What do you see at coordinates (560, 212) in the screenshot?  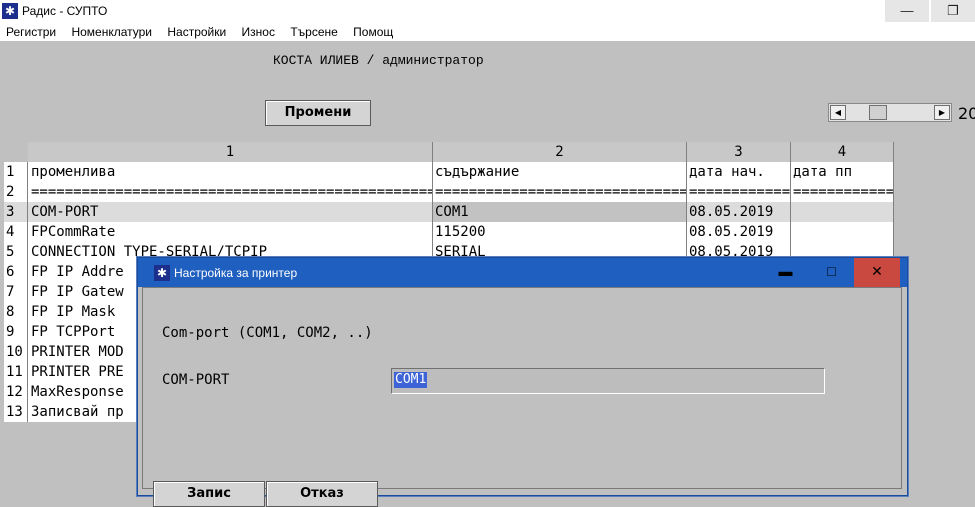 I see `content-cell: COM1` at bounding box center [560, 212].